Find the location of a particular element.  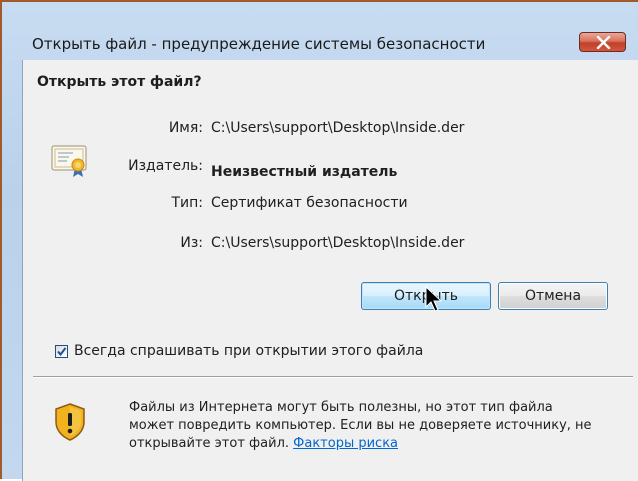

name-value: C:\Users\support\Desktop\Inside.der is located at coordinates (338, 128).